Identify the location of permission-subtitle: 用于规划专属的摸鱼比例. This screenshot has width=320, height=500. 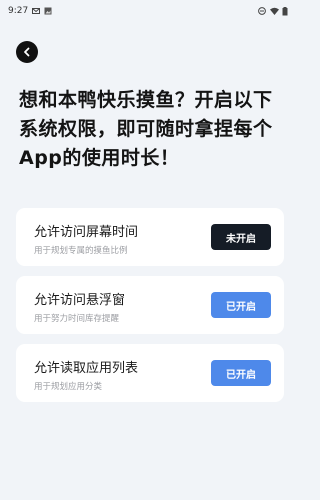
(81, 251).